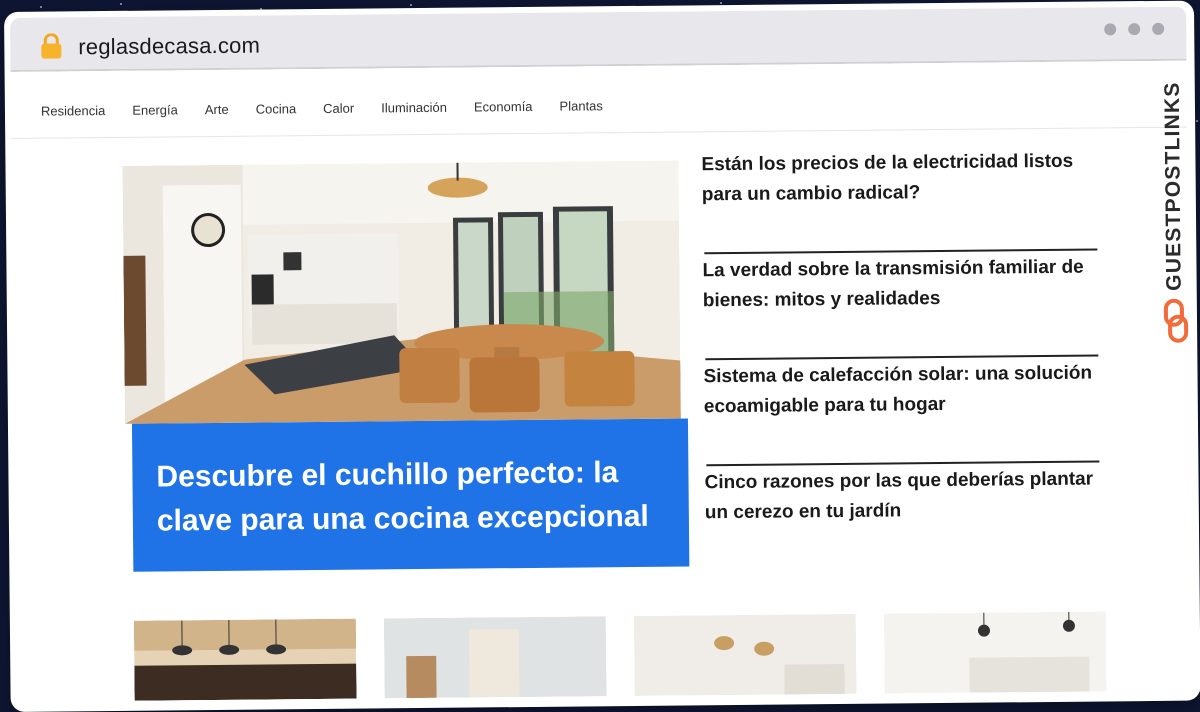 The height and width of the screenshot is (712, 1200). I want to click on guestpostlinks-brand: GUESTPOSTLINKS, so click(1174, 191).